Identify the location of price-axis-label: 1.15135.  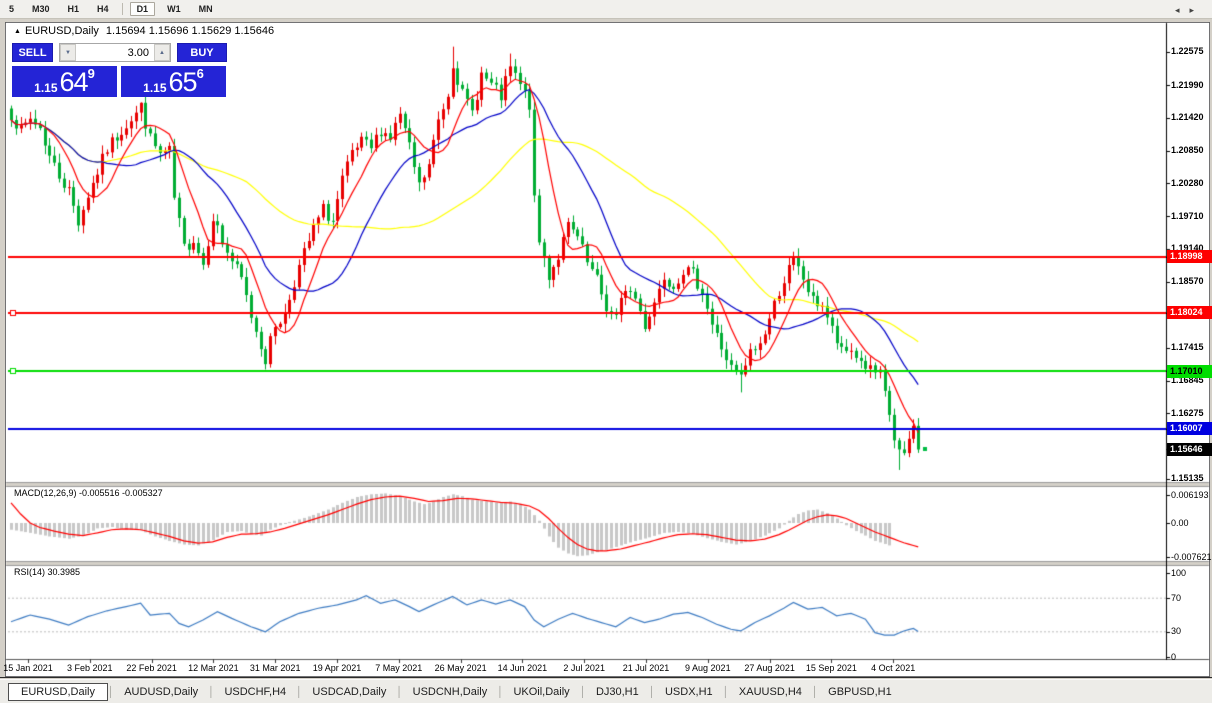
(1187, 478).